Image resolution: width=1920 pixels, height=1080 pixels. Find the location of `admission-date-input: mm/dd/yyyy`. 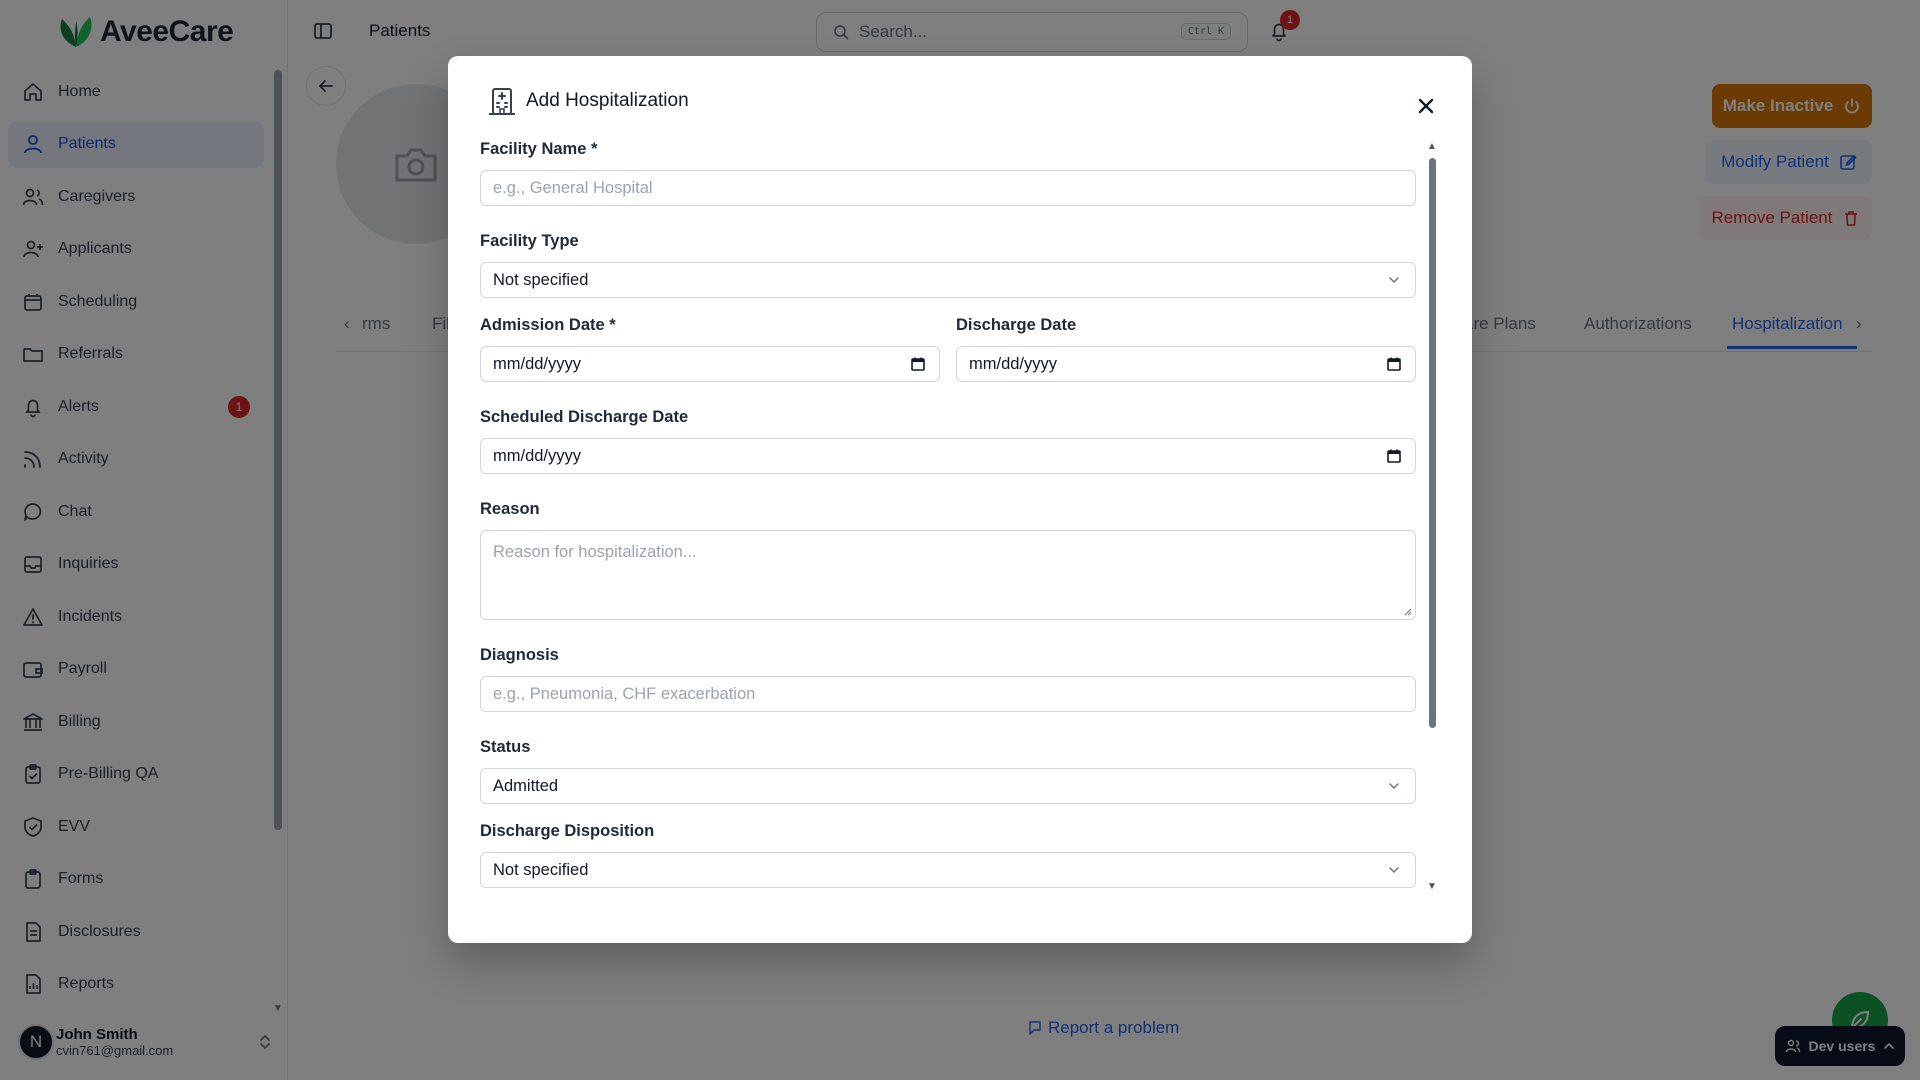

admission-date-input: mm/dd/yyyy is located at coordinates (710, 364).